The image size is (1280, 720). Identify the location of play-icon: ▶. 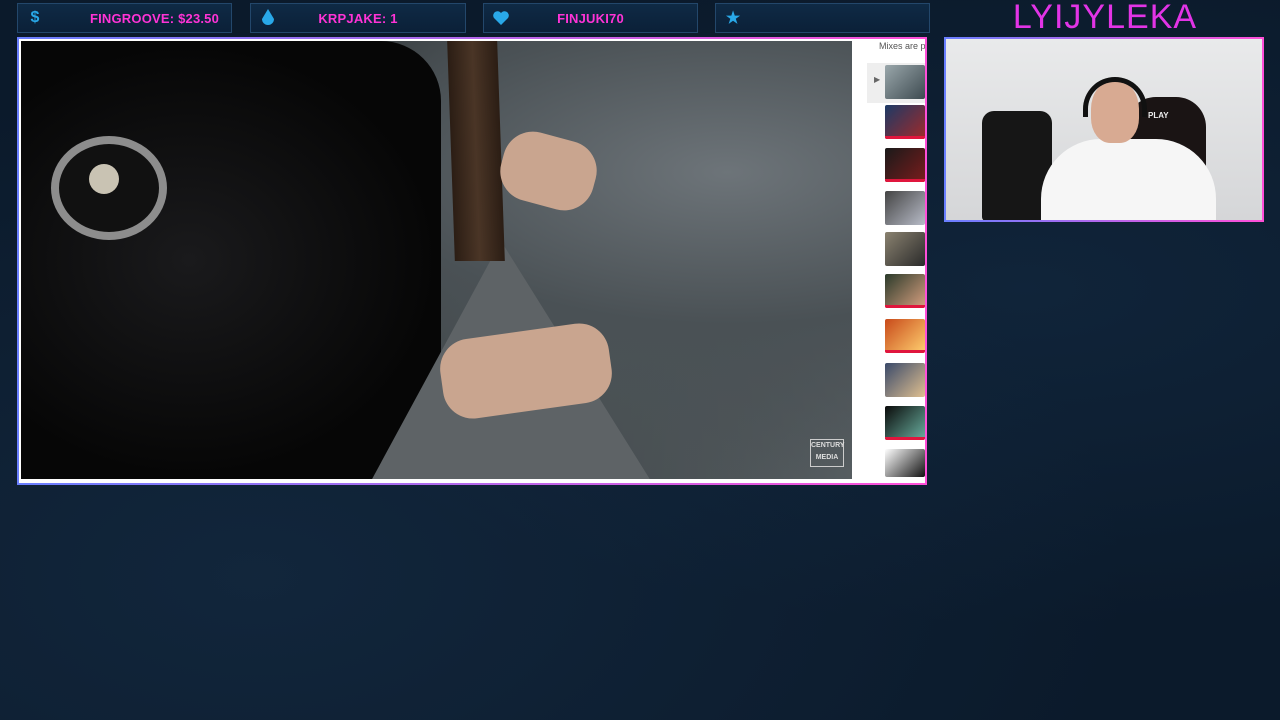
(877, 79).